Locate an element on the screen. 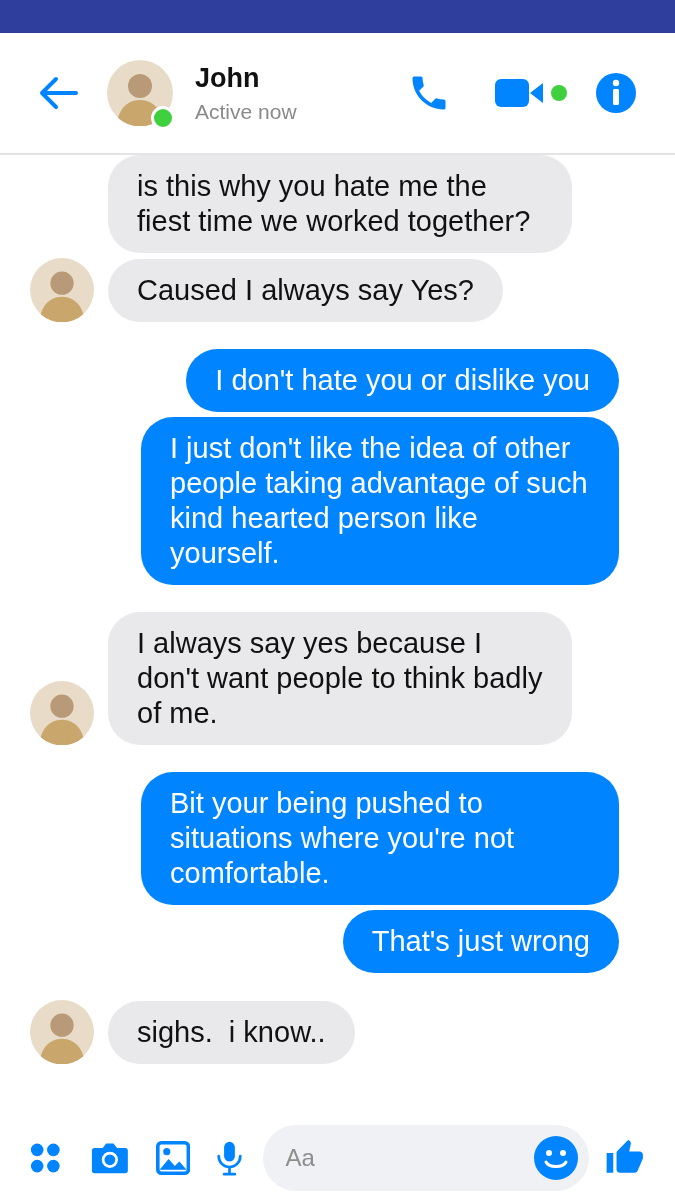 This screenshot has width=675, height=1200. outgoing-message: I just don't like the idea of other people taking advantage of such kind hearted person like yourself. is located at coordinates (380, 501).